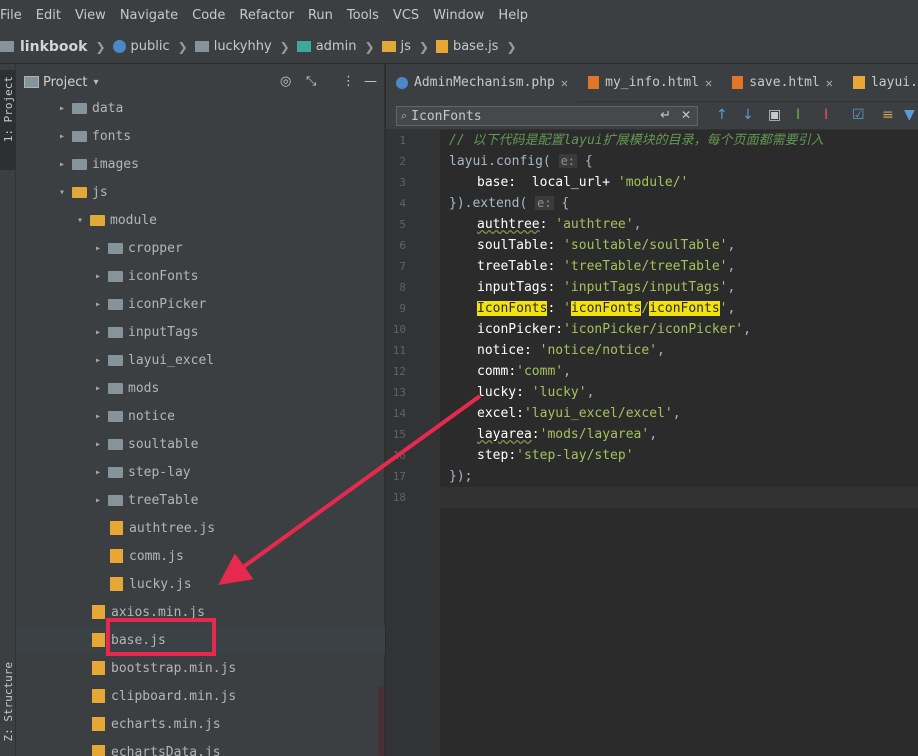 This screenshot has width=918, height=756. I want to click on menu-navigate: Navigate, so click(149, 15).